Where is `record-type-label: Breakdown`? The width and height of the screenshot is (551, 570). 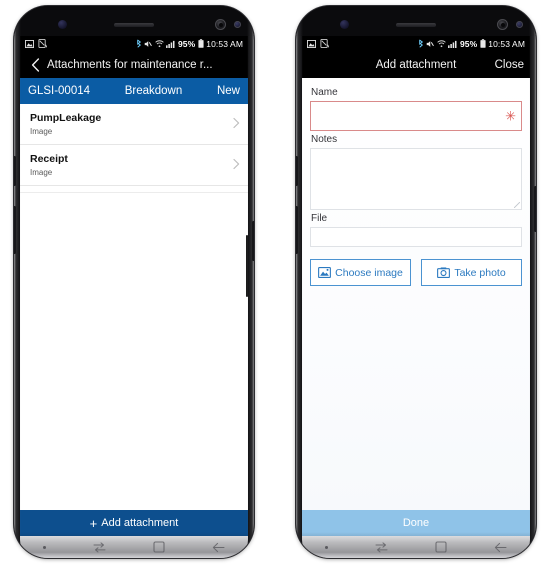
record-type-label: Breakdown is located at coordinates (153, 91).